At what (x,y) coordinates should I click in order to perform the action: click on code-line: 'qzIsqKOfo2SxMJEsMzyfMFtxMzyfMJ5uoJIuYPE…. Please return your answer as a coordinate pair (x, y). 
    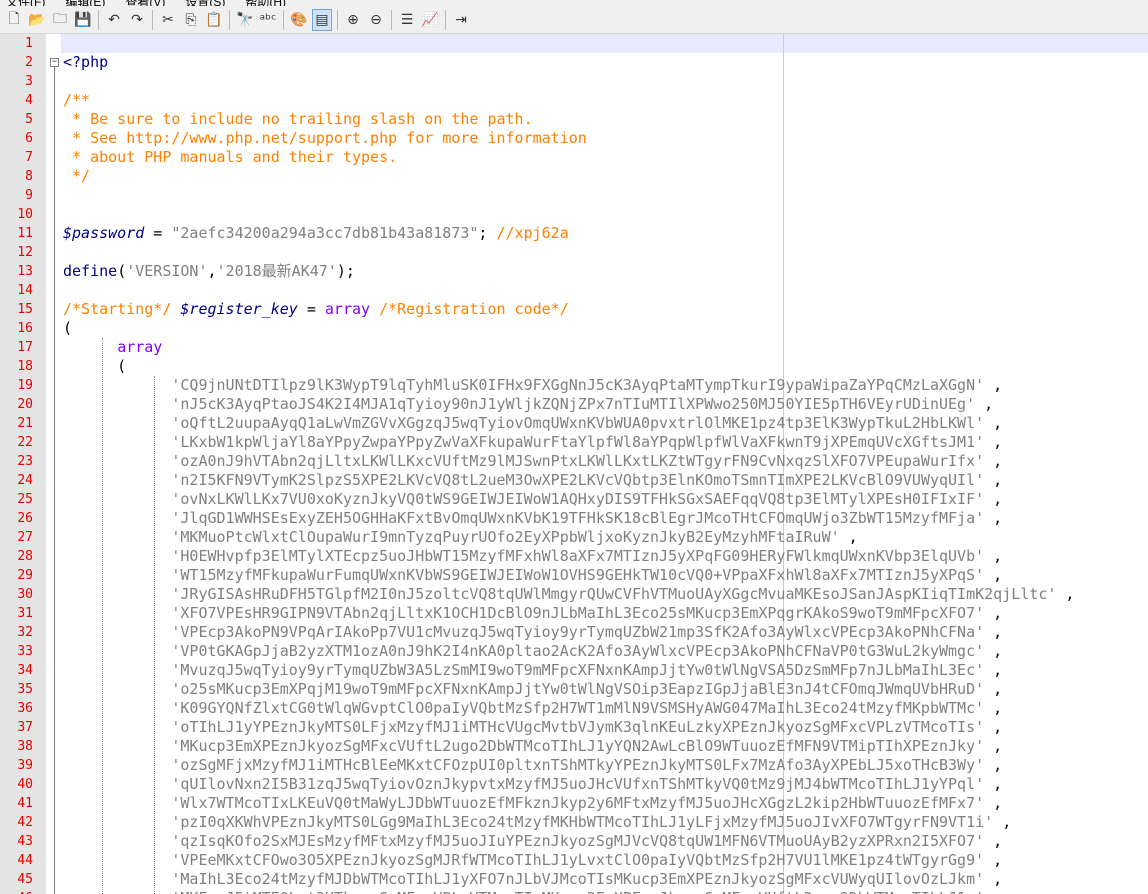
    Looking at the image, I should click on (532, 841).